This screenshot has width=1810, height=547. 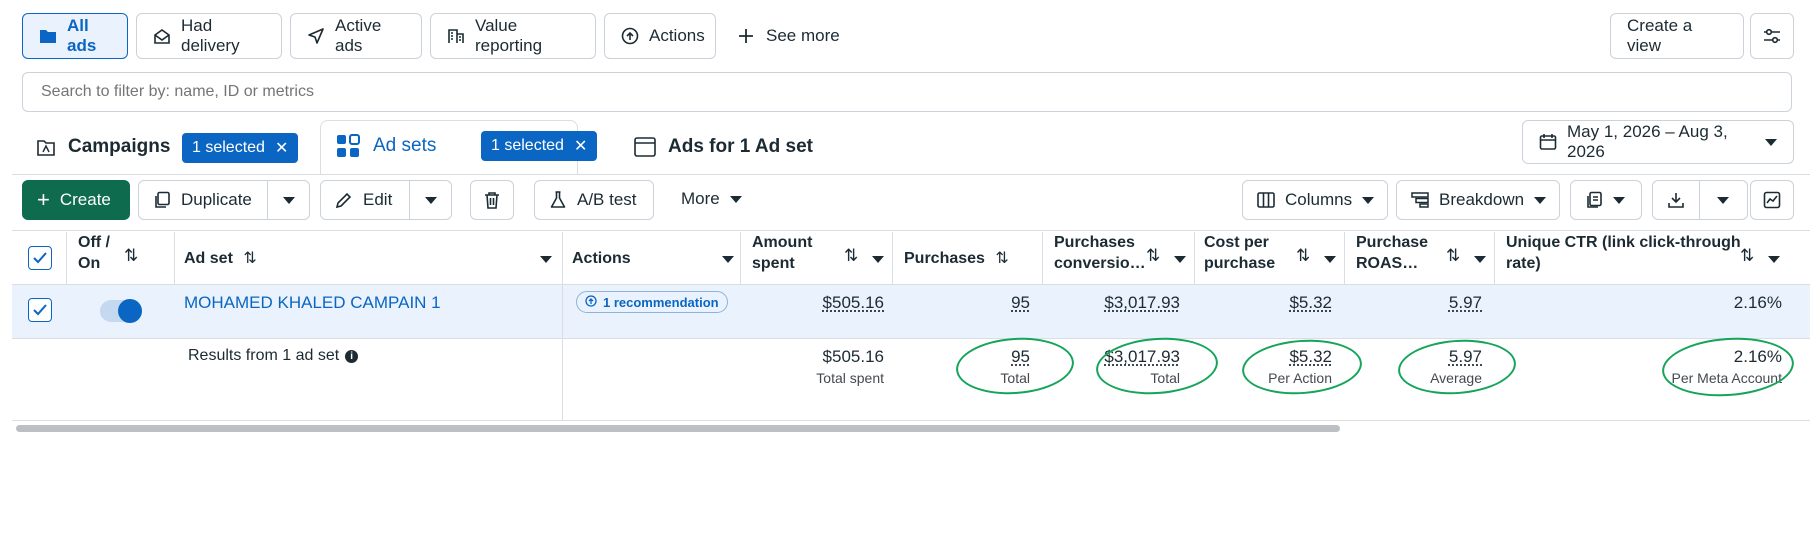 I want to click on see-more-button: See more, so click(x=789, y=36).